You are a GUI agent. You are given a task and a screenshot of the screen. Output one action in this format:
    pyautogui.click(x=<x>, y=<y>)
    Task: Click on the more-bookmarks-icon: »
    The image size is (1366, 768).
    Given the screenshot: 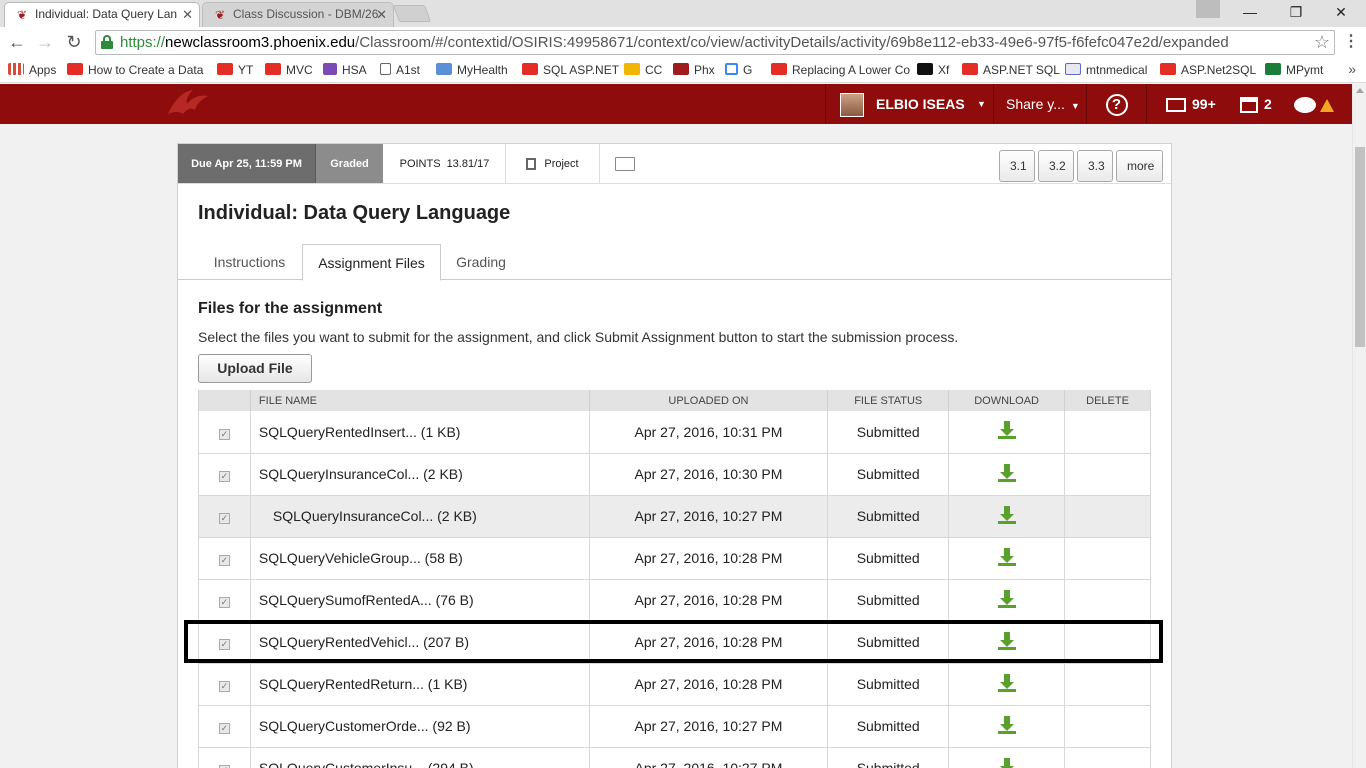 What is the action you would take?
    pyautogui.click(x=1352, y=69)
    